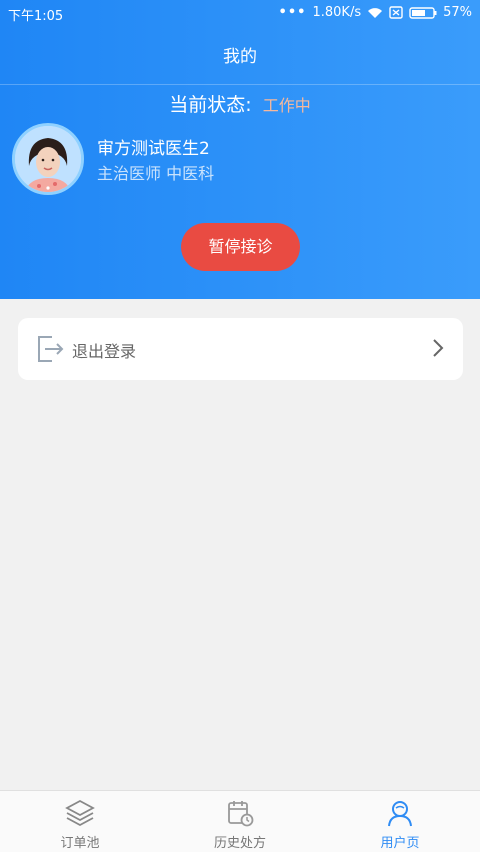  What do you see at coordinates (337, 12) in the screenshot?
I see `network-speed: 1.80K/s` at bounding box center [337, 12].